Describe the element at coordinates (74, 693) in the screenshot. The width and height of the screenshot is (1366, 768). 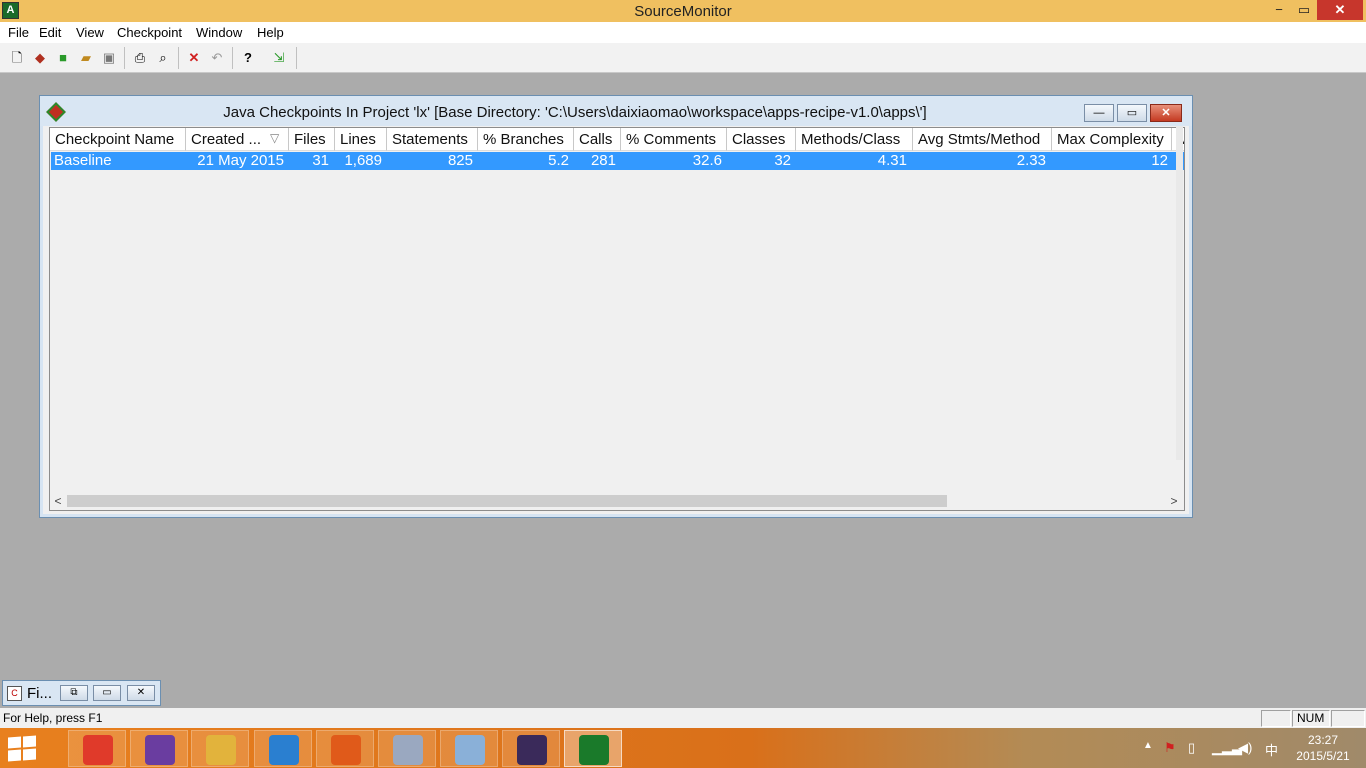
I see `minimized-restore-button: ⧉` at that location.